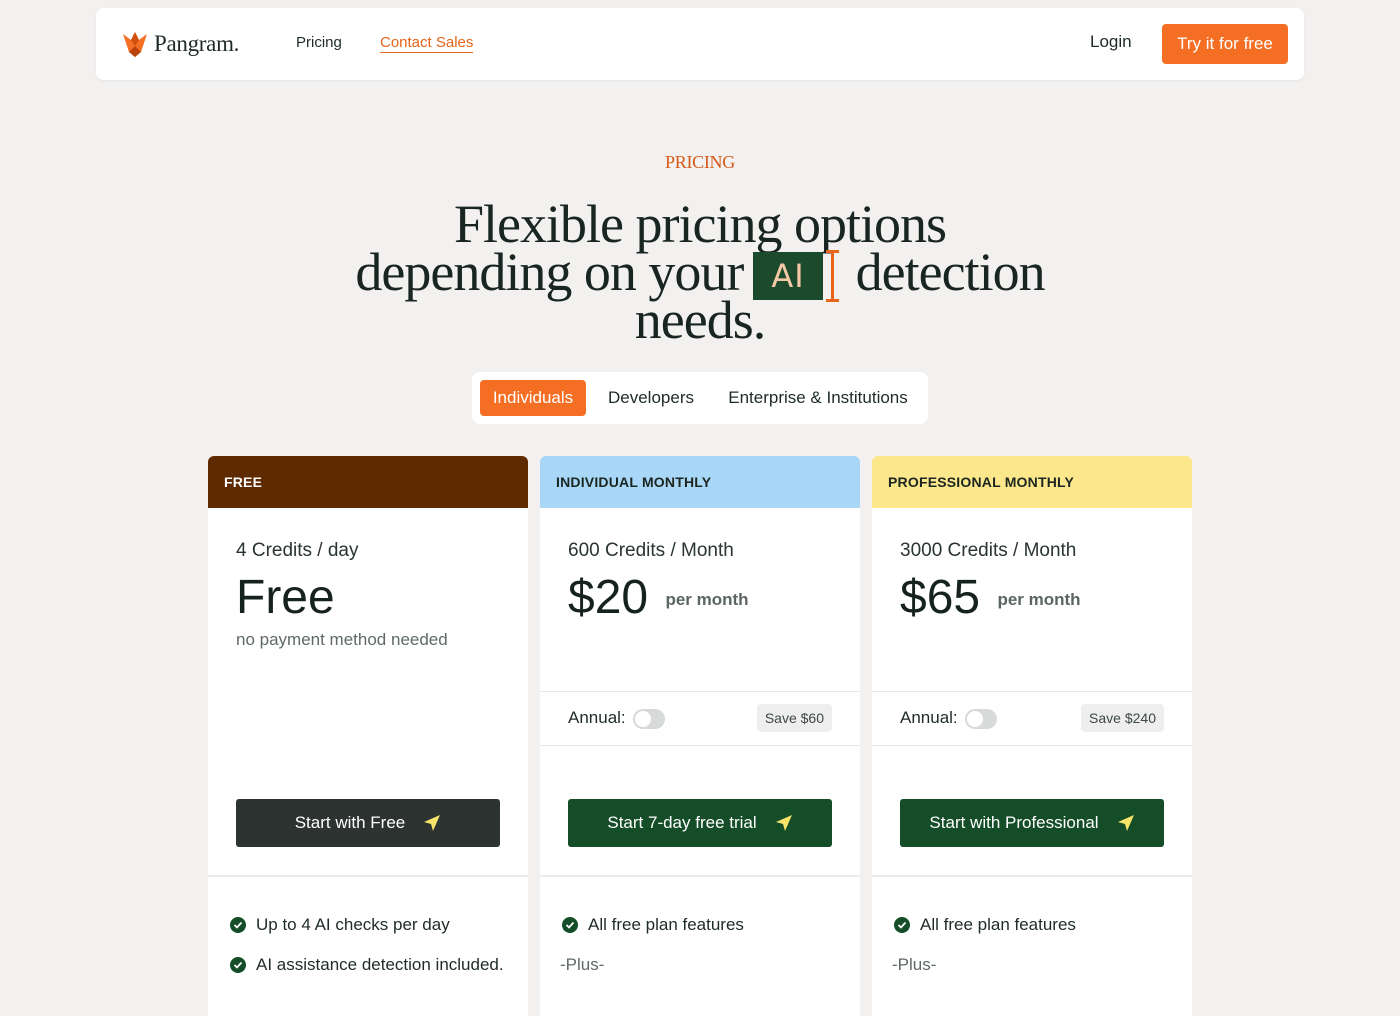 This screenshot has width=1400, height=1016. What do you see at coordinates (353, 924) in the screenshot?
I see `feature-text: Up to 4 AI checks per day` at bounding box center [353, 924].